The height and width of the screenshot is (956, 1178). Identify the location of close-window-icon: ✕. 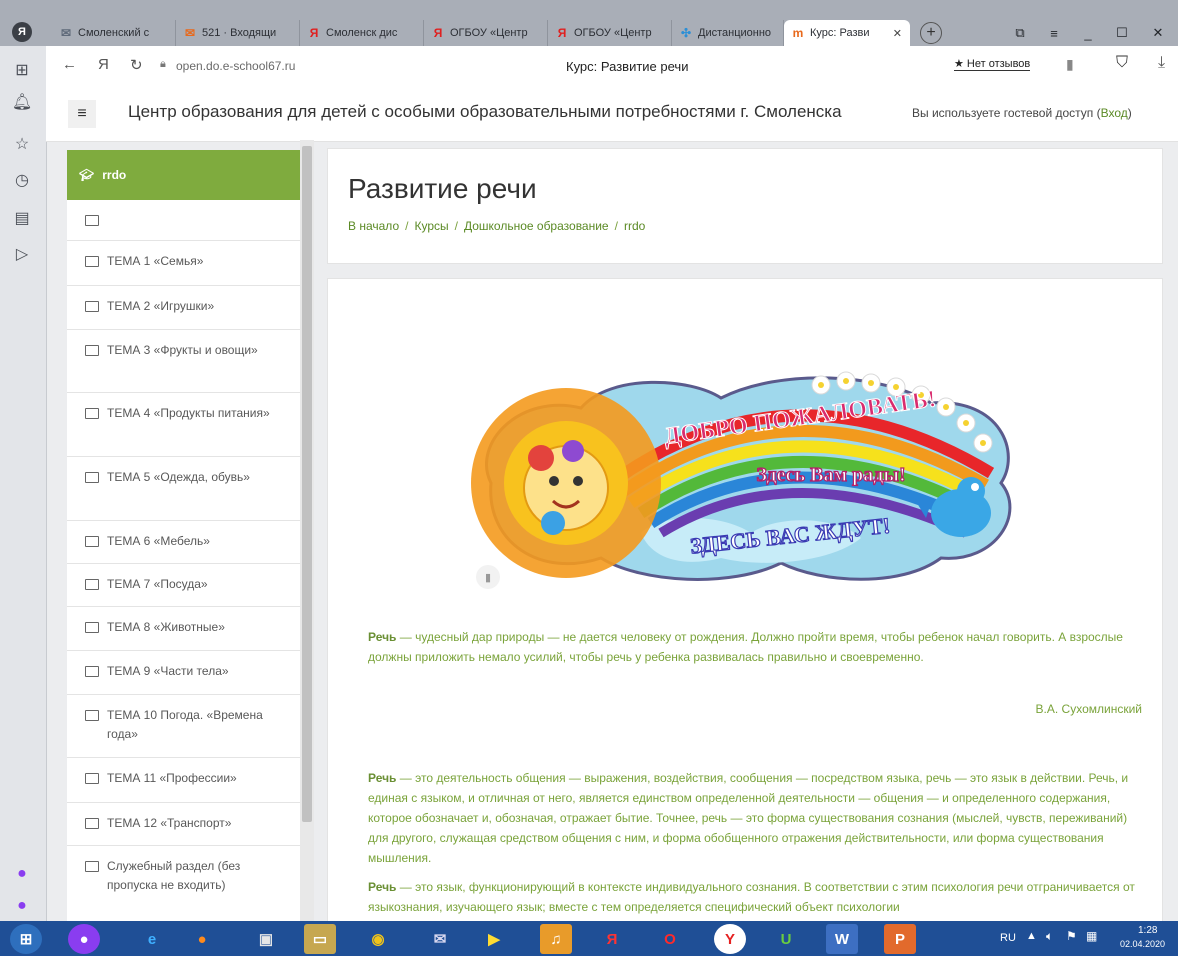
(1158, 33).